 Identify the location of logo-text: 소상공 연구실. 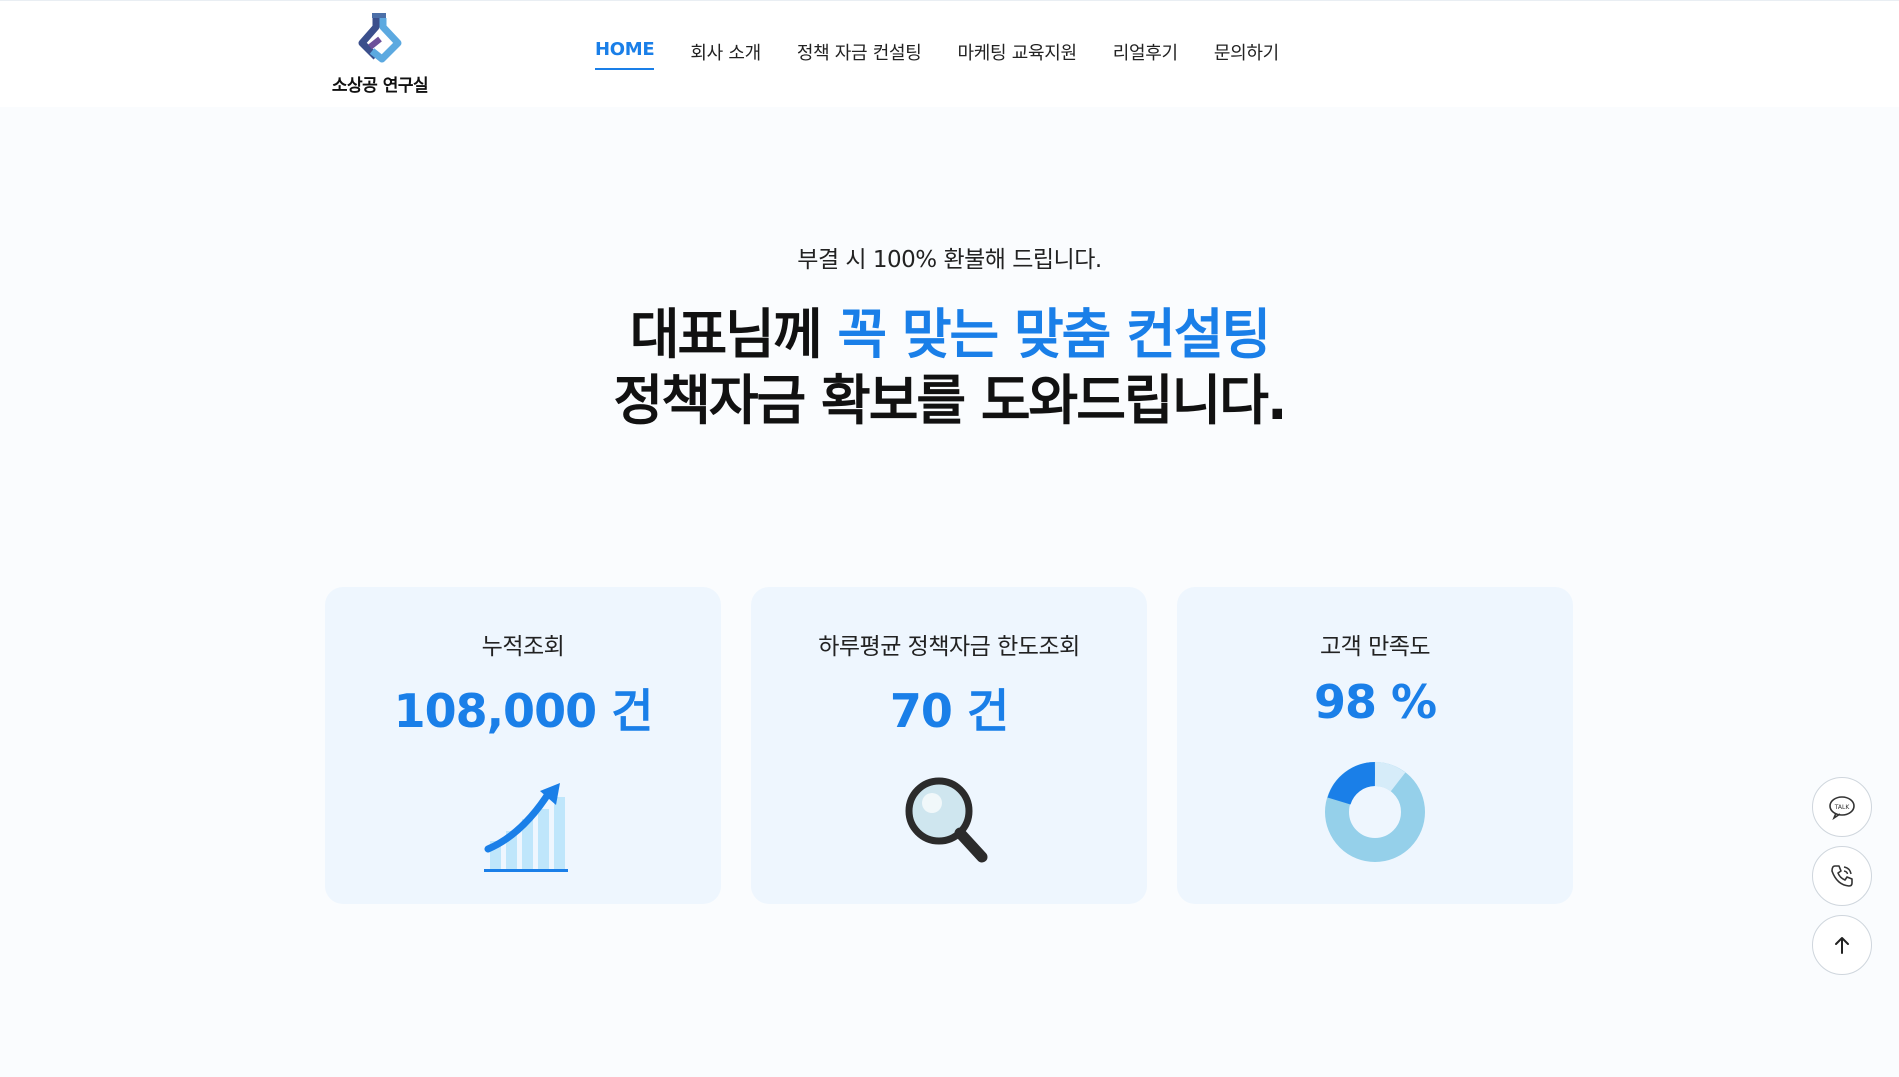
(380, 86).